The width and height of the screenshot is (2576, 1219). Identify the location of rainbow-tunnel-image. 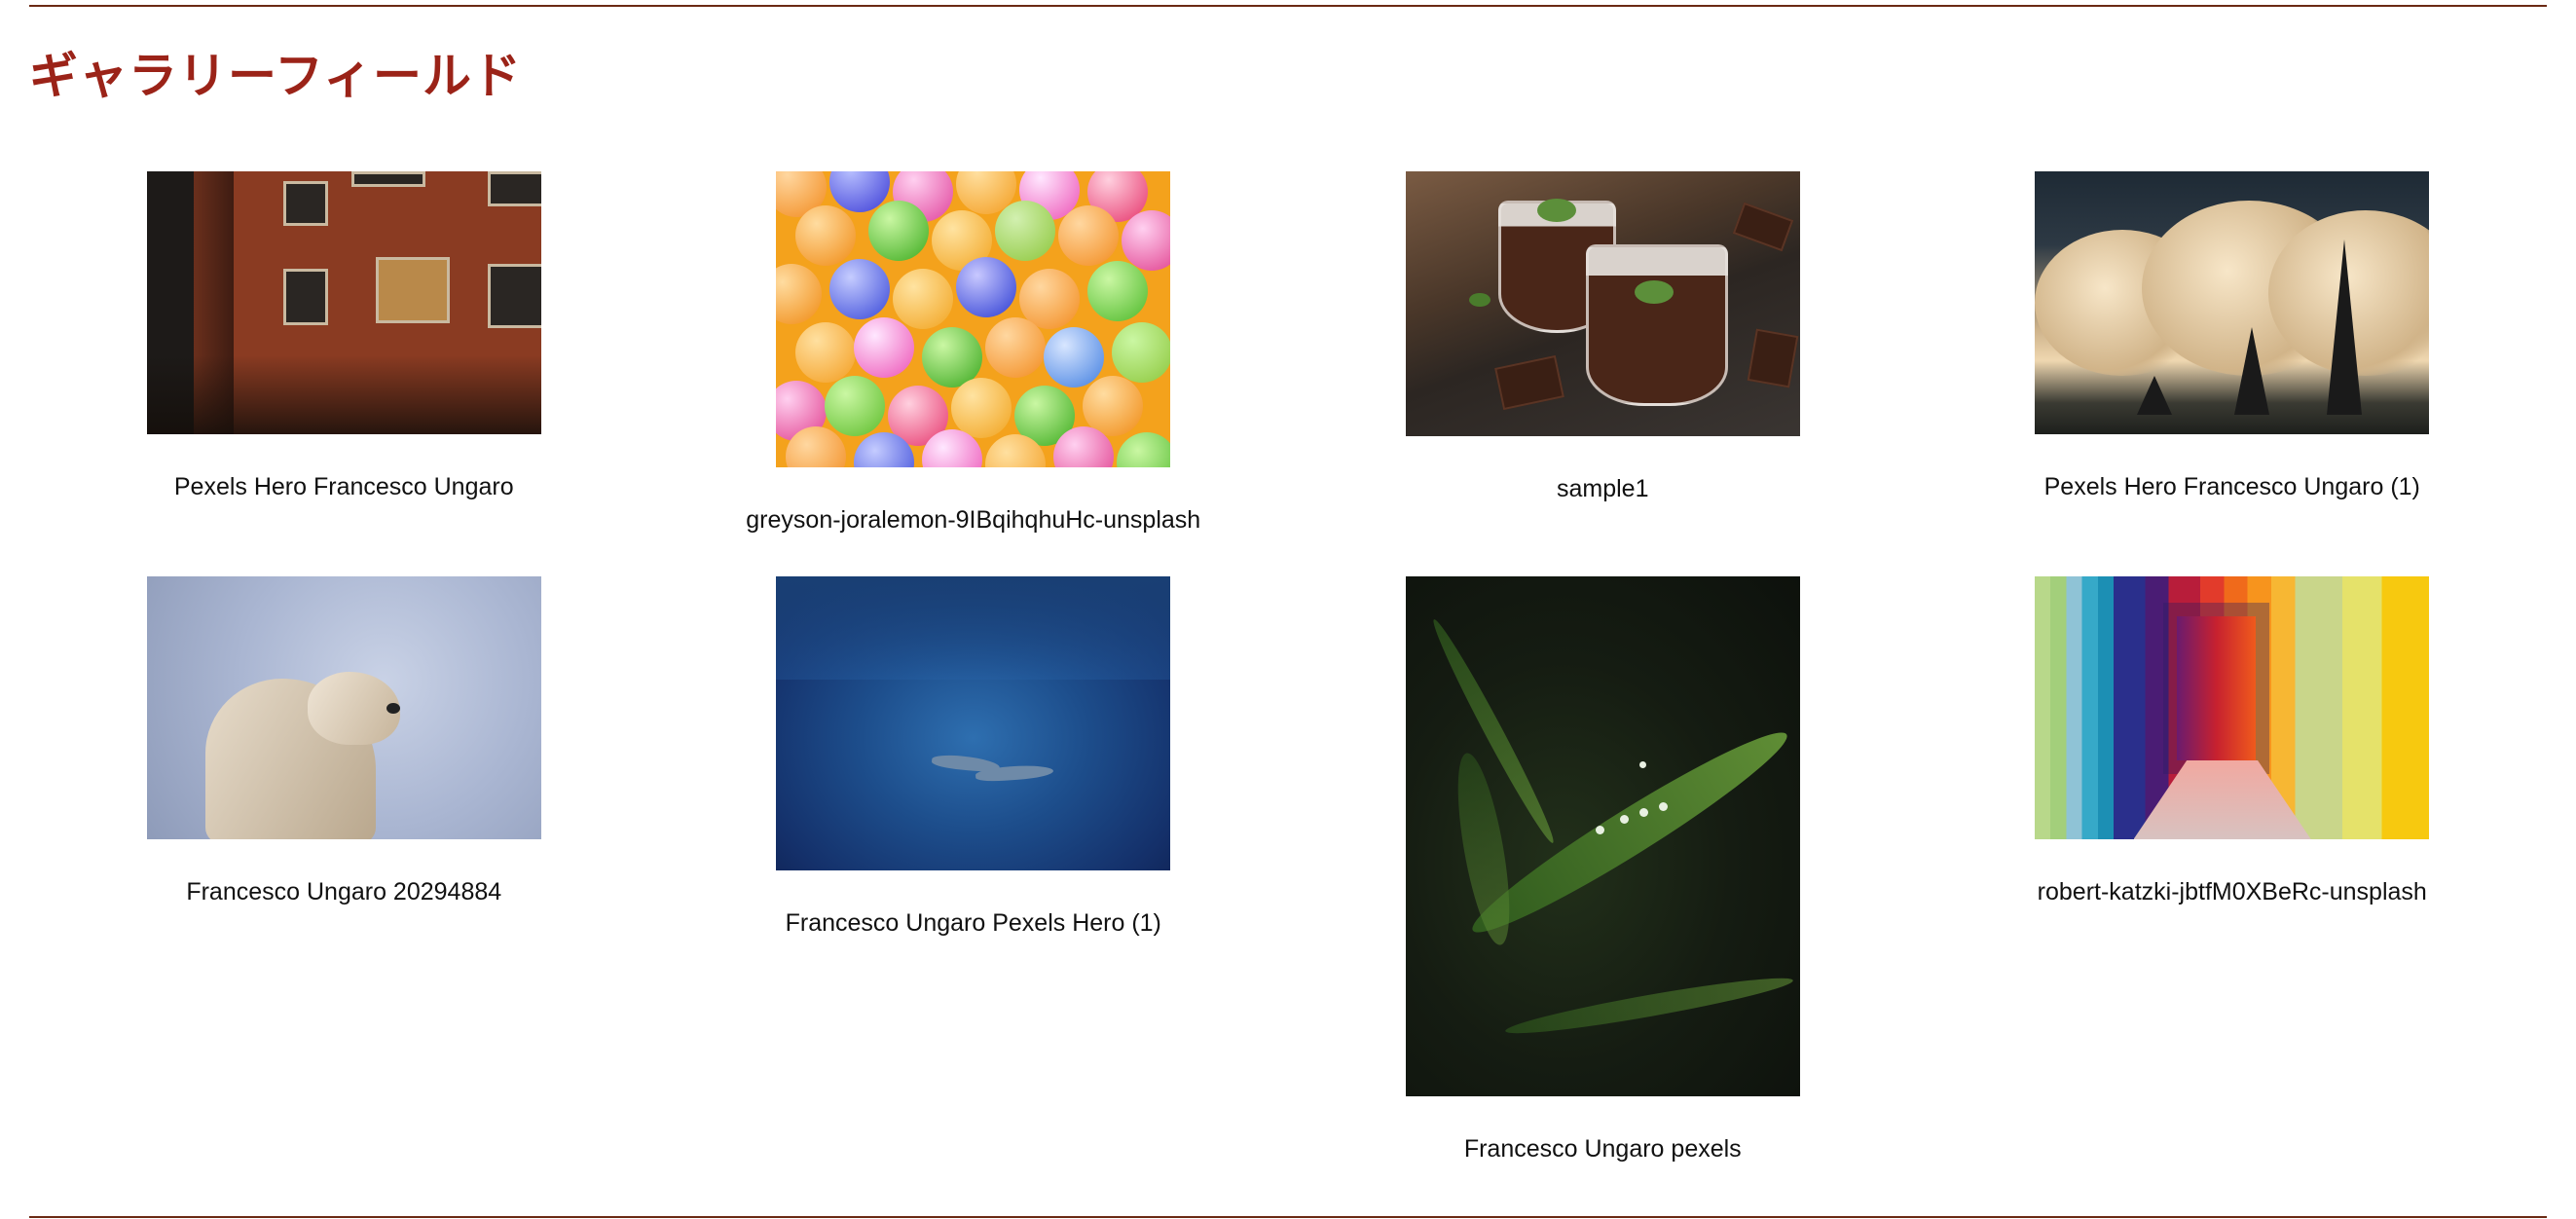
(2232, 708).